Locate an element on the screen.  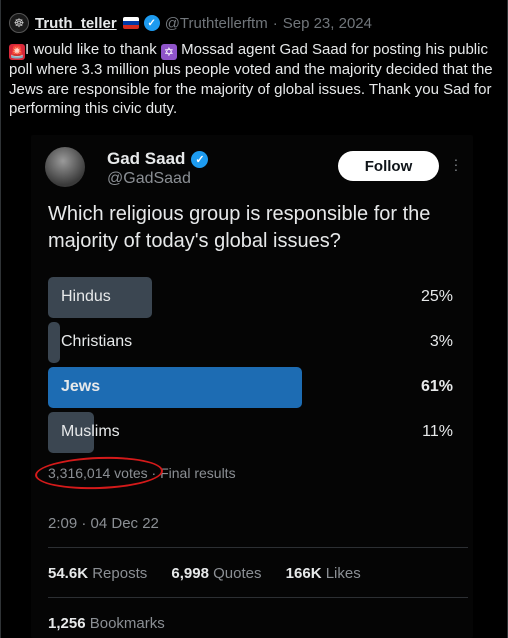
engagement-stats: 54.6K Reposts 6,998 Quotes 166K Likes is located at coordinates (214, 573).